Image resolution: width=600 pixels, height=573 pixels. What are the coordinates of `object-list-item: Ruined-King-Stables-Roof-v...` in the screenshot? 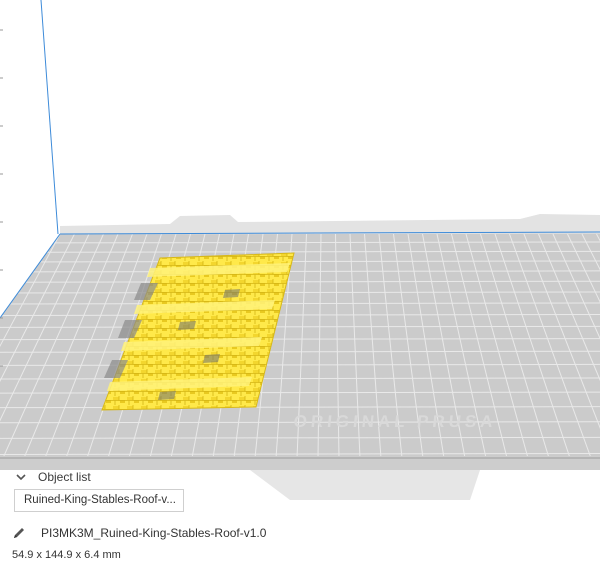 It's located at (99, 500).